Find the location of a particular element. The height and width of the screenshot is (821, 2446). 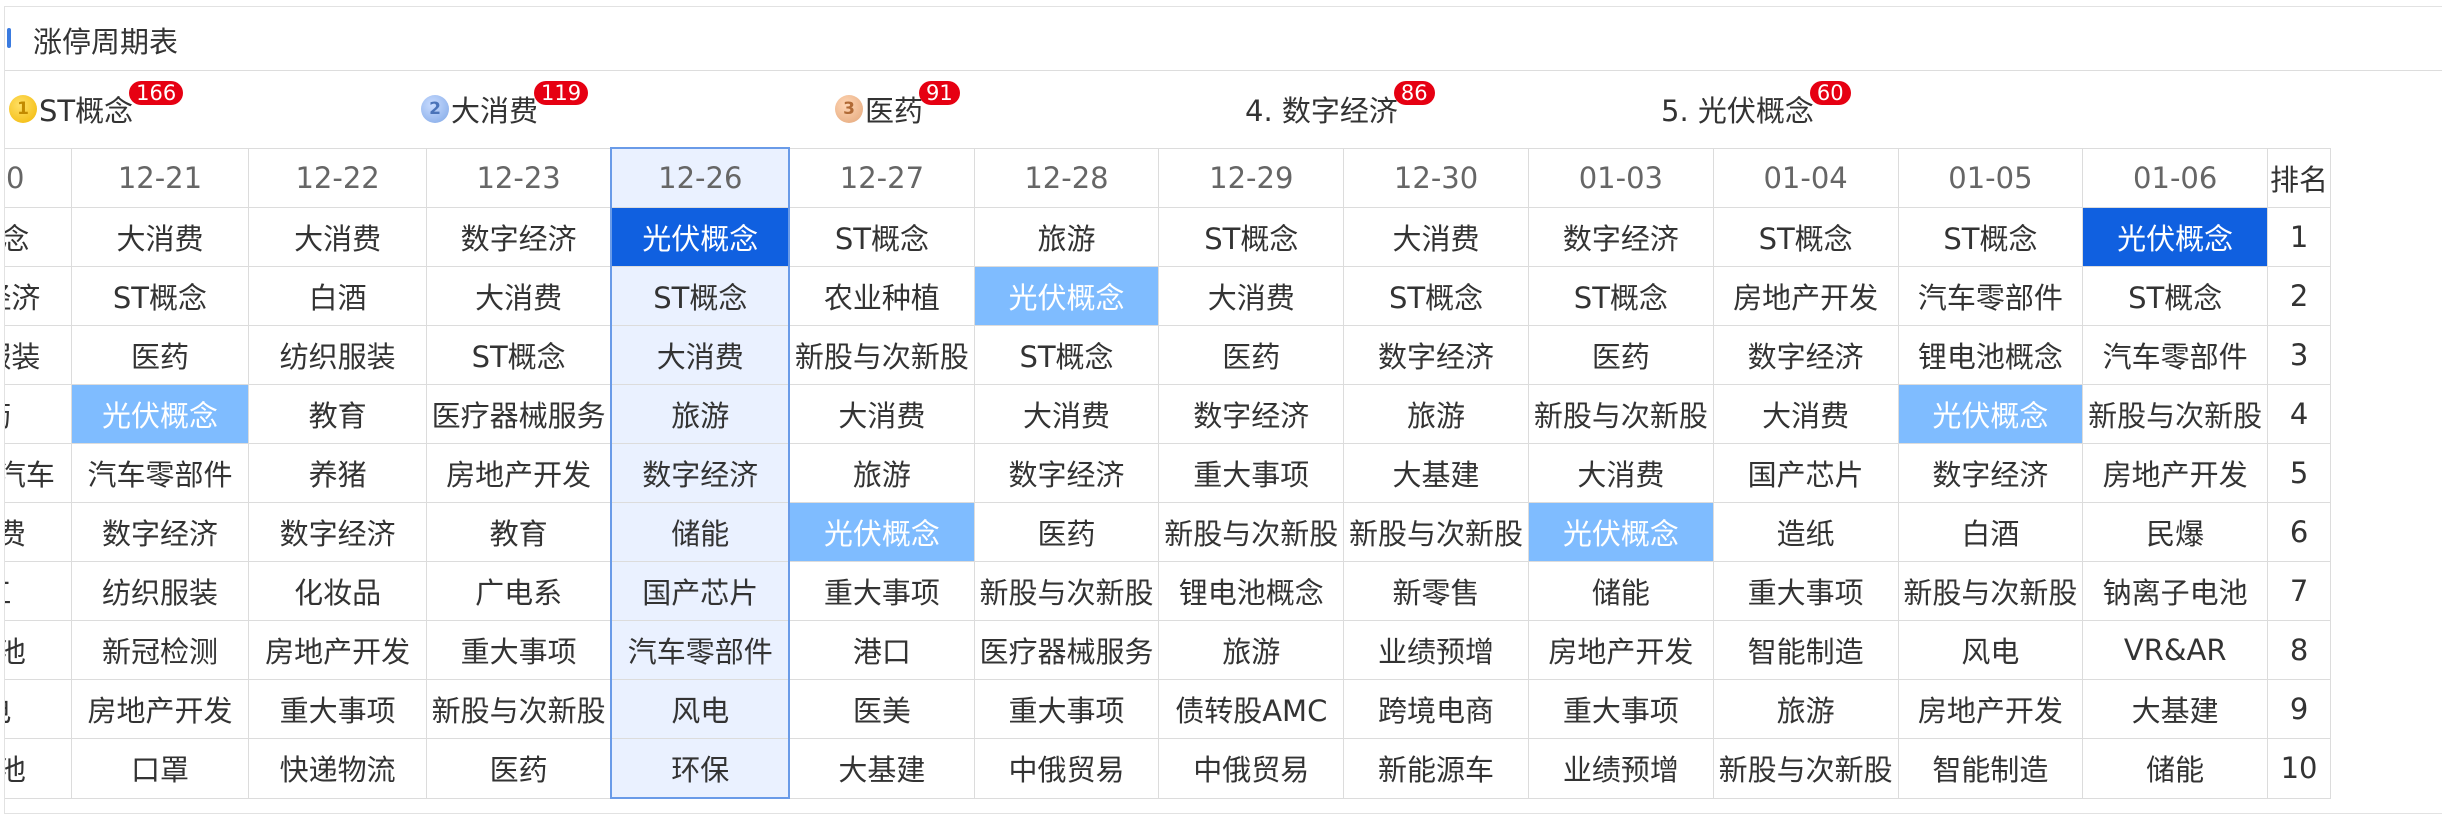

date-header-12-22: 12-22 is located at coordinates (337, 177).